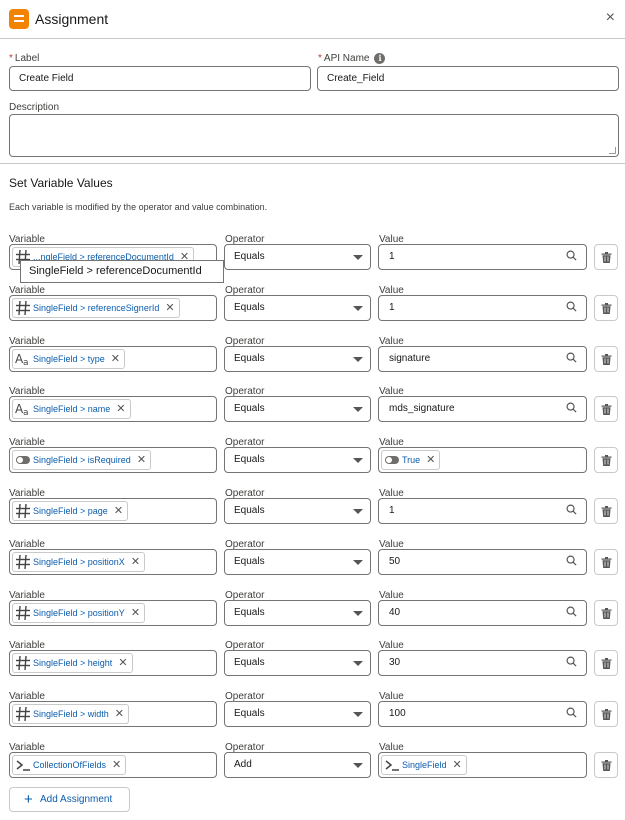 The width and height of the screenshot is (625, 820). Describe the element at coordinates (612, 150) in the screenshot. I see `resize-grip-icon` at that location.